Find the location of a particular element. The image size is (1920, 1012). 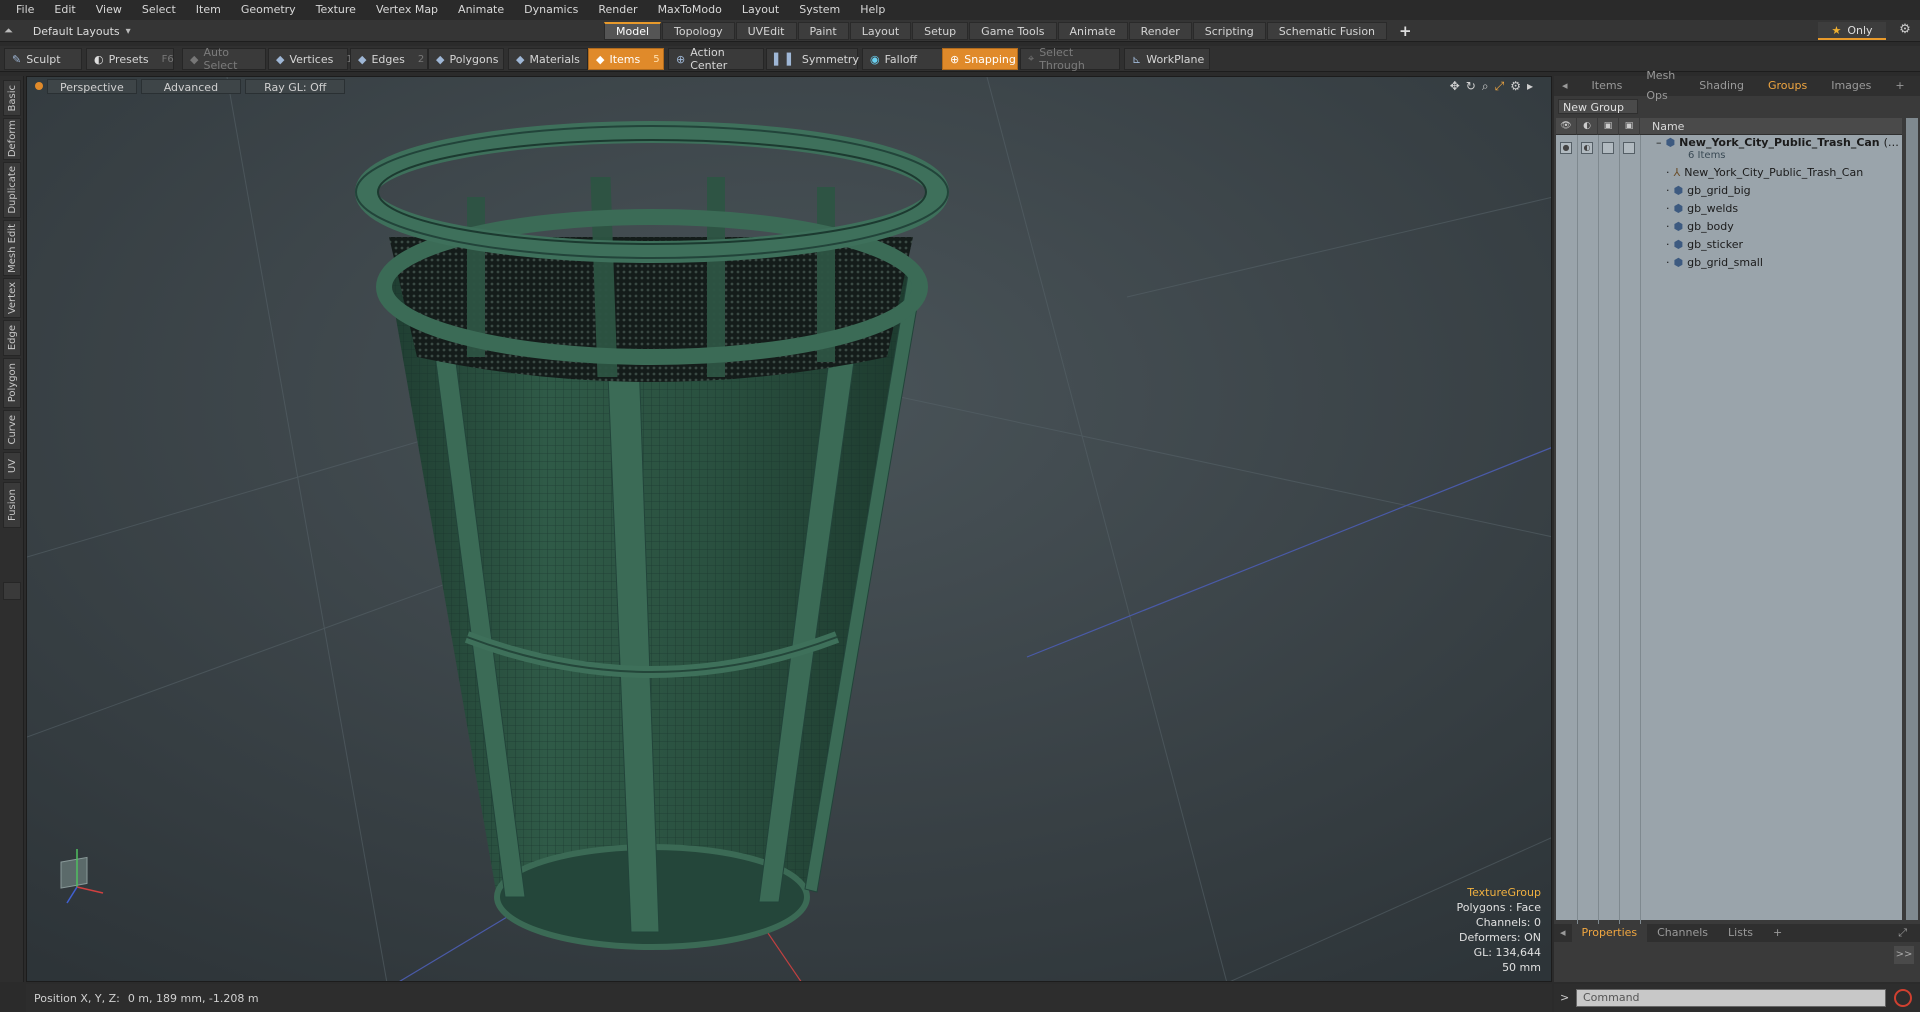

auto-select-button: ◆ Auto Select is located at coordinates (224, 59).